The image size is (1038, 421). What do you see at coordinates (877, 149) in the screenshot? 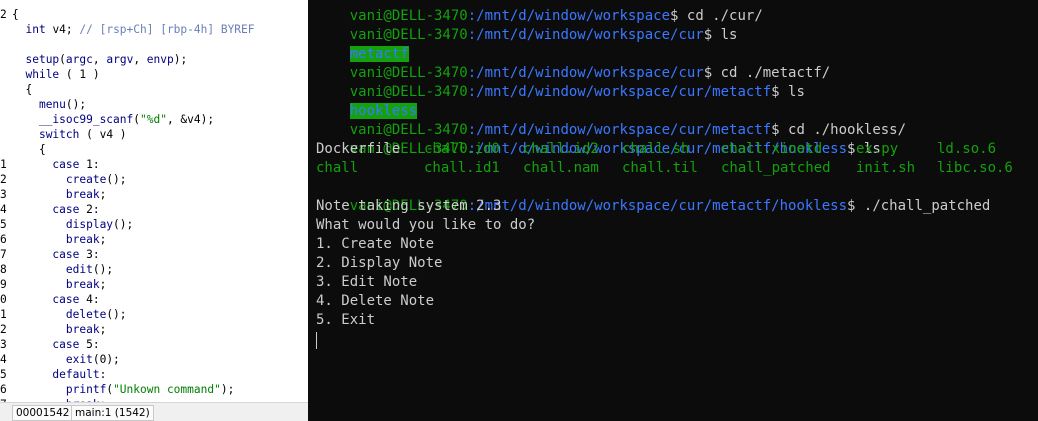
I see `file-entry: ex.py` at bounding box center [877, 149].